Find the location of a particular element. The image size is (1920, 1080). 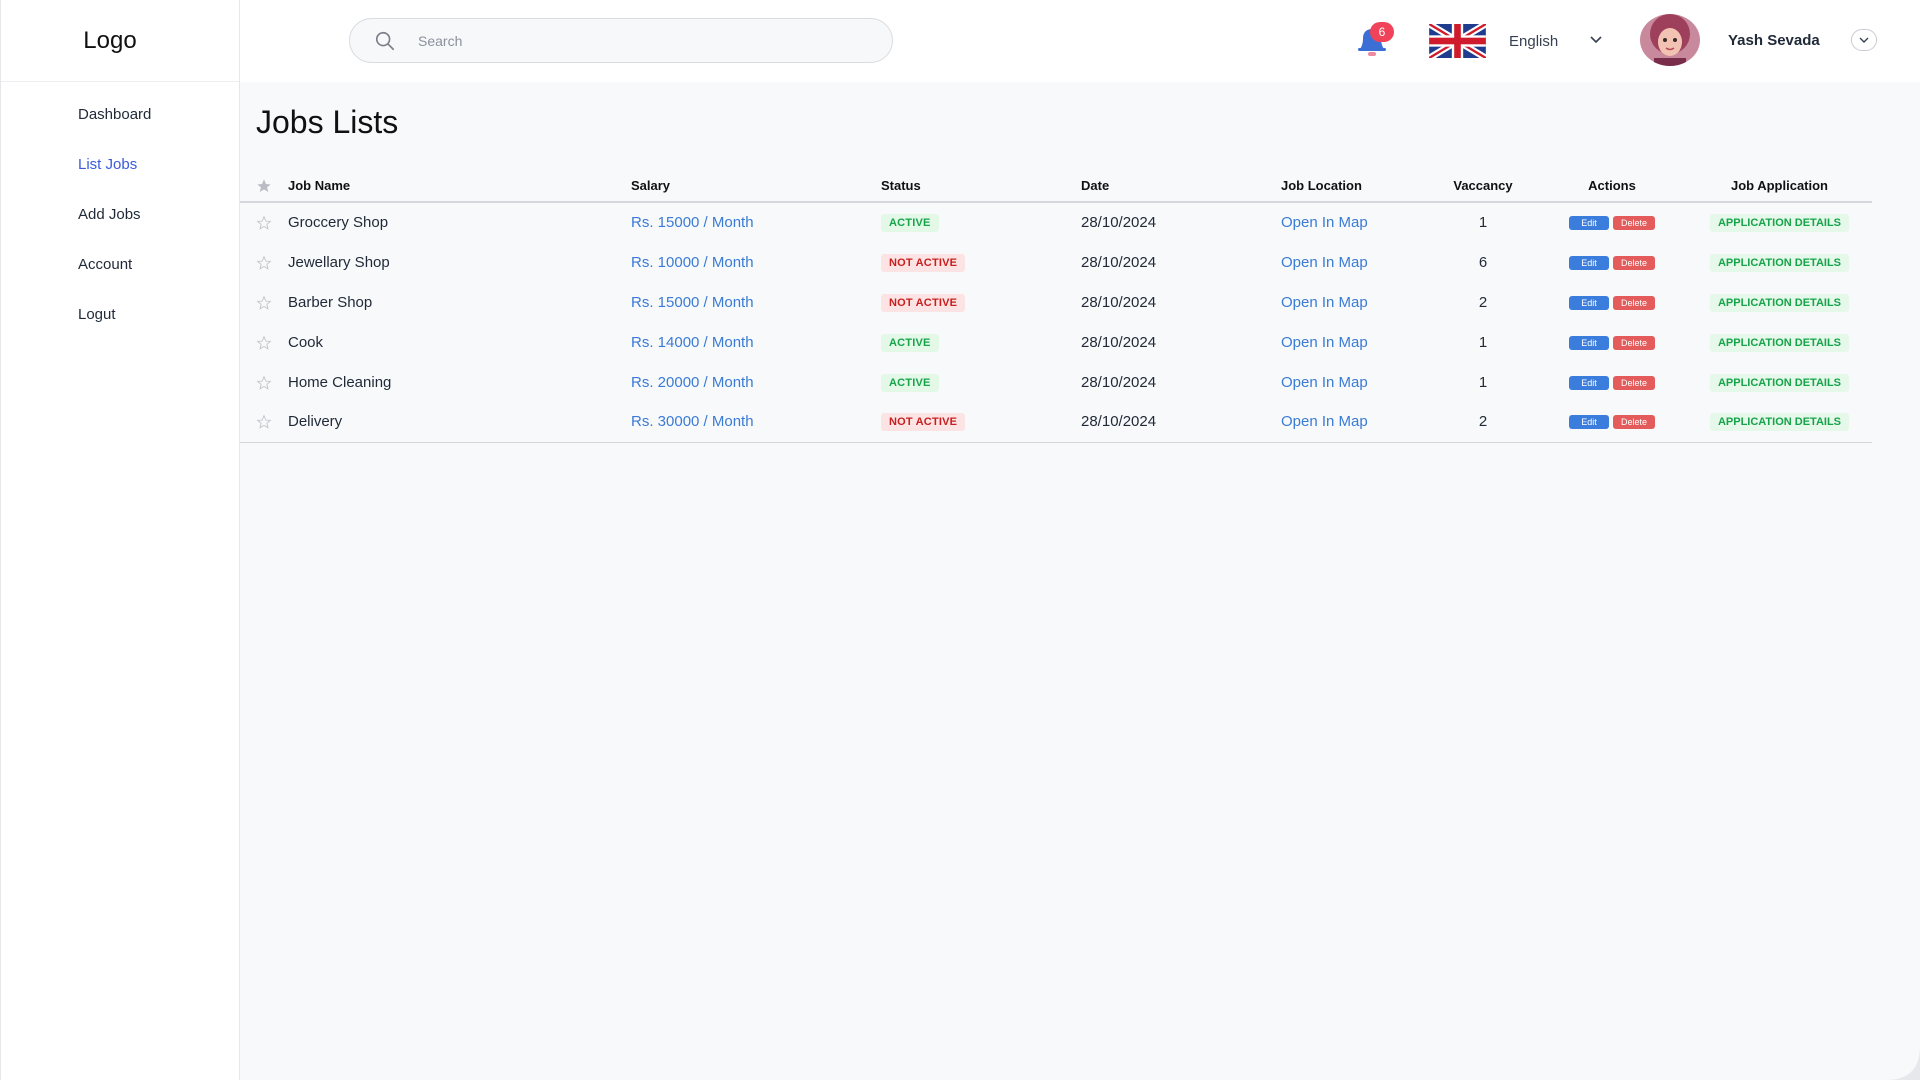

search-box is located at coordinates (621, 40).